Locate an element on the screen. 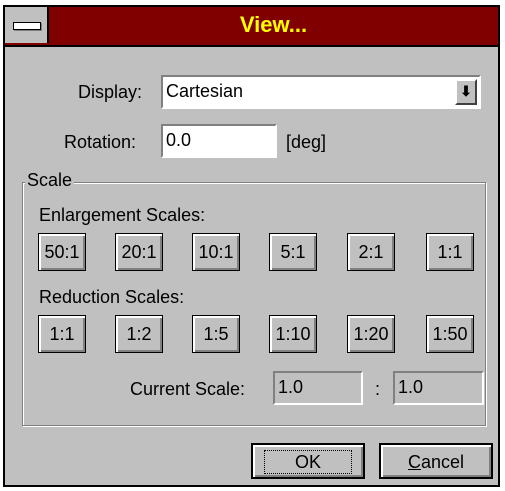  reduce-1-20-button: 1:20 is located at coordinates (371, 334).